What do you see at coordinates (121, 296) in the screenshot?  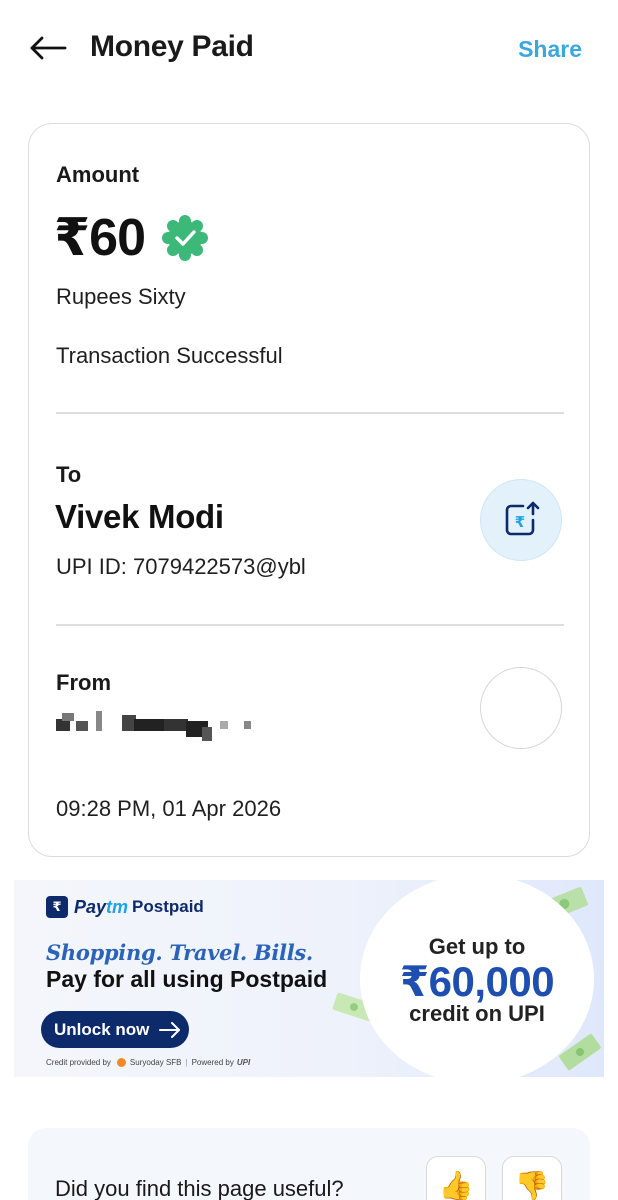 I see `amount-in-words: Rupees Sixty` at bounding box center [121, 296].